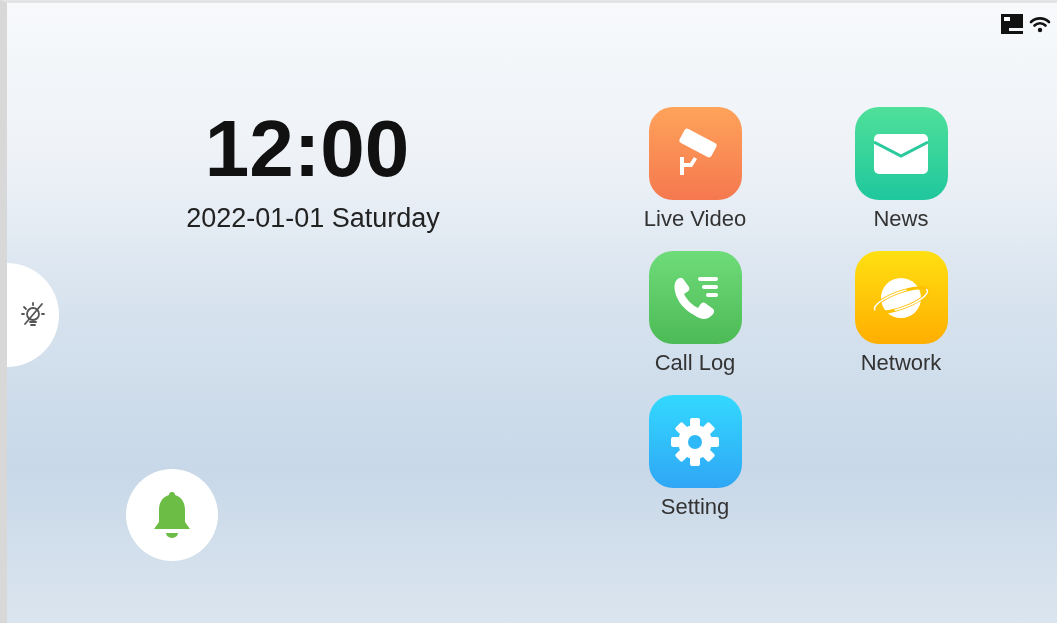 The width and height of the screenshot is (1057, 623). Describe the element at coordinates (695, 219) in the screenshot. I see `app-label: Live Video` at that location.